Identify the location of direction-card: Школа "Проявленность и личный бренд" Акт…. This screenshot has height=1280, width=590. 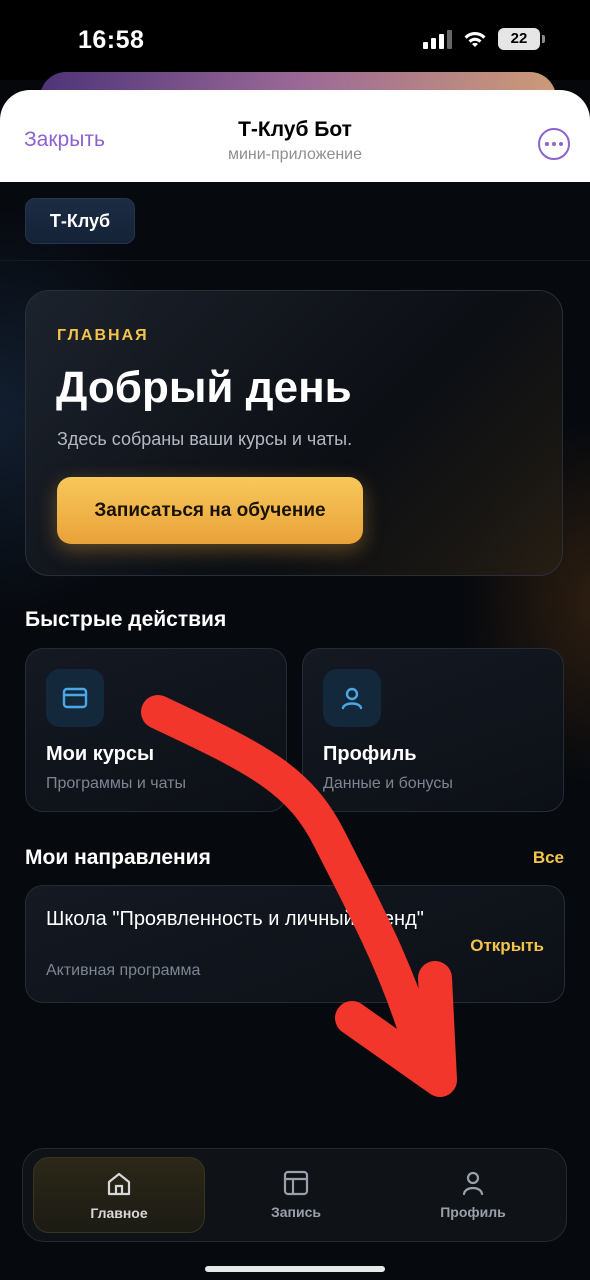
(295, 944).